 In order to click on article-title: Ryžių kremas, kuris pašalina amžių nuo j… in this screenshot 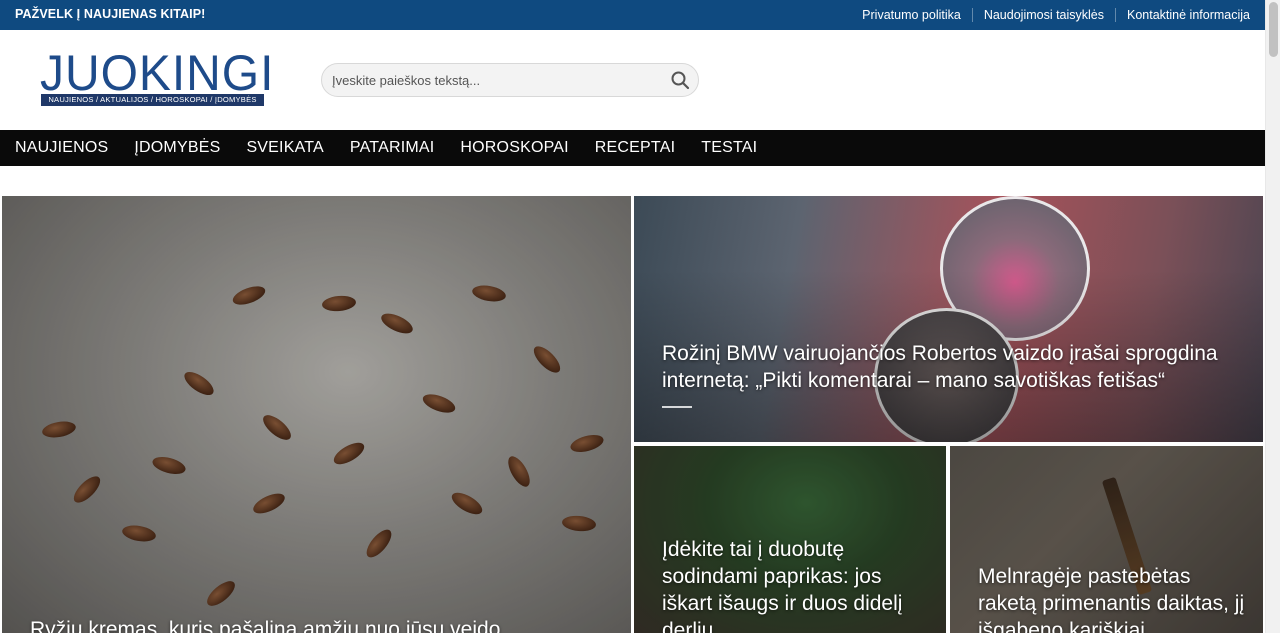, I will do `click(310, 624)`.